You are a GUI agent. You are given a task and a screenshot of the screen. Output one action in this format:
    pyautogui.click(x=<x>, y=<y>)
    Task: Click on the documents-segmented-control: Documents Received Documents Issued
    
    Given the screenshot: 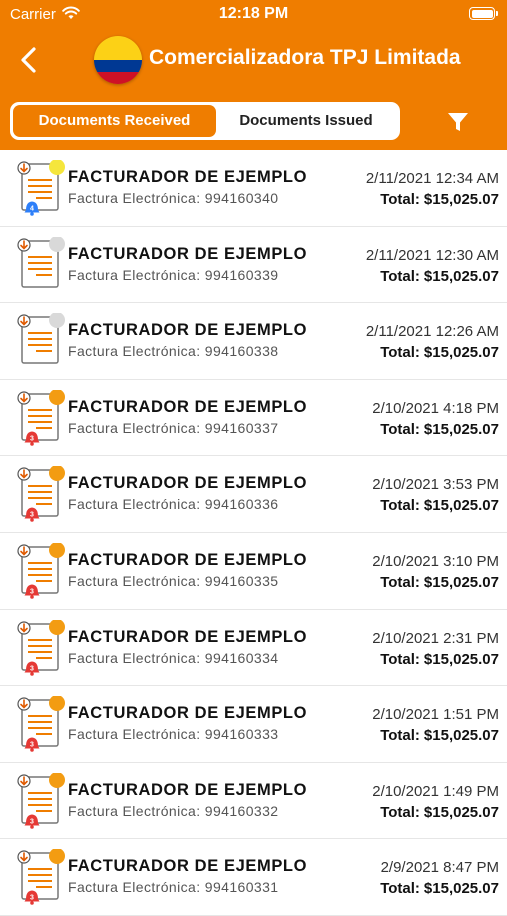 What is the action you would take?
    pyautogui.click(x=205, y=121)
    